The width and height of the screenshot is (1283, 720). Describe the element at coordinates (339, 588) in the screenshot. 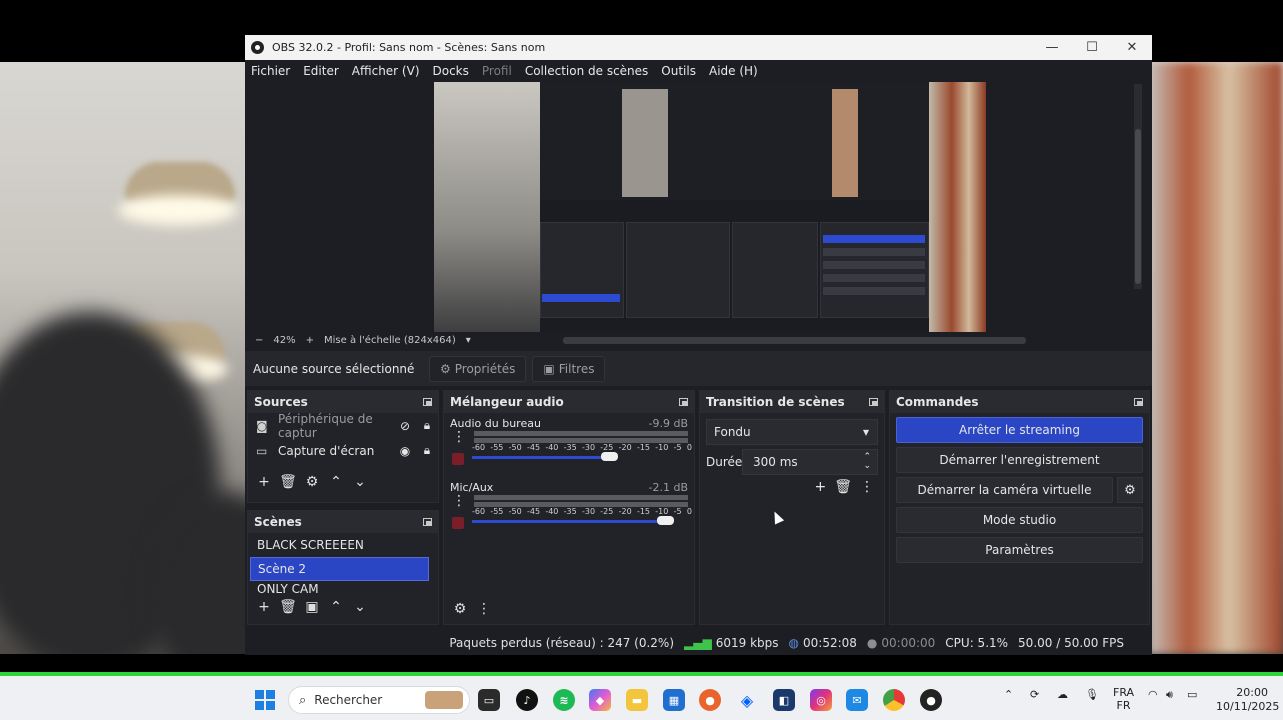

I see `scene-item: ONLY CAM` at that location.